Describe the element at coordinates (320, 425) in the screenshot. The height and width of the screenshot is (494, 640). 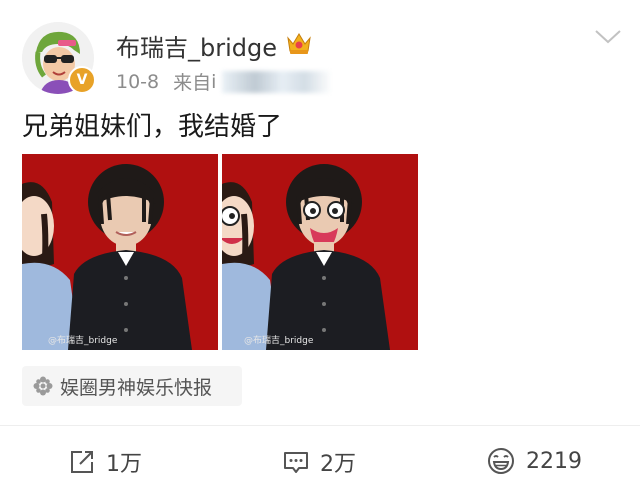
I see `actions-divider` at that location.